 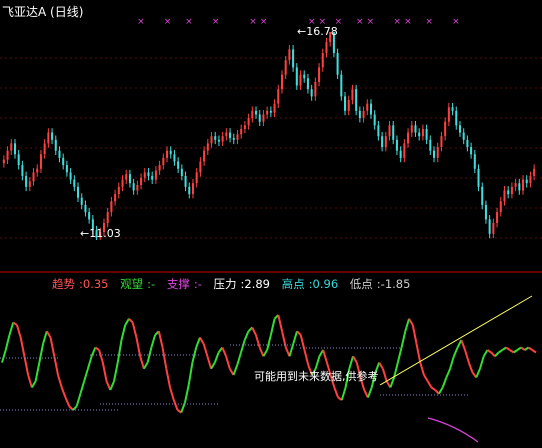 I want to click on low-indicator: 低点:-1.85, so click(x=380, y=284).